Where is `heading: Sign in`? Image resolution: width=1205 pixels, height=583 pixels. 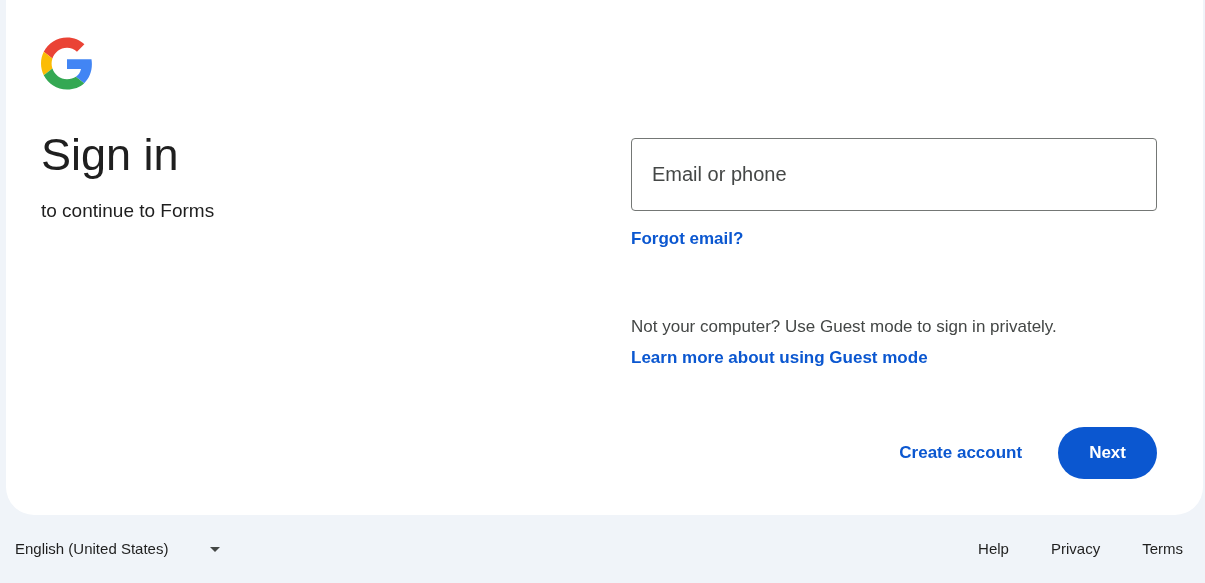
heading: Sign in is located at coordinates (110, 155).